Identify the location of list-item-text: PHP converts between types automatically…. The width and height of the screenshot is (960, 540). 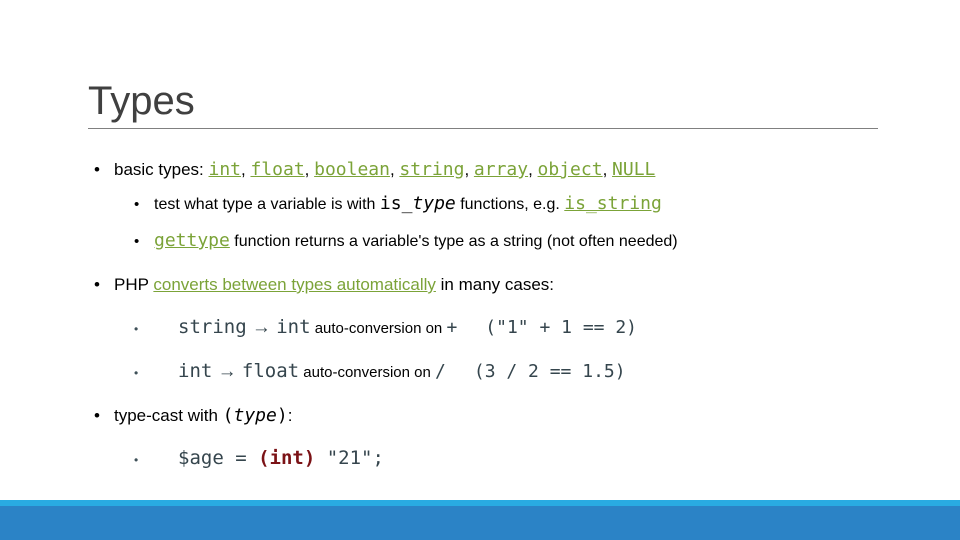
(334, 284).